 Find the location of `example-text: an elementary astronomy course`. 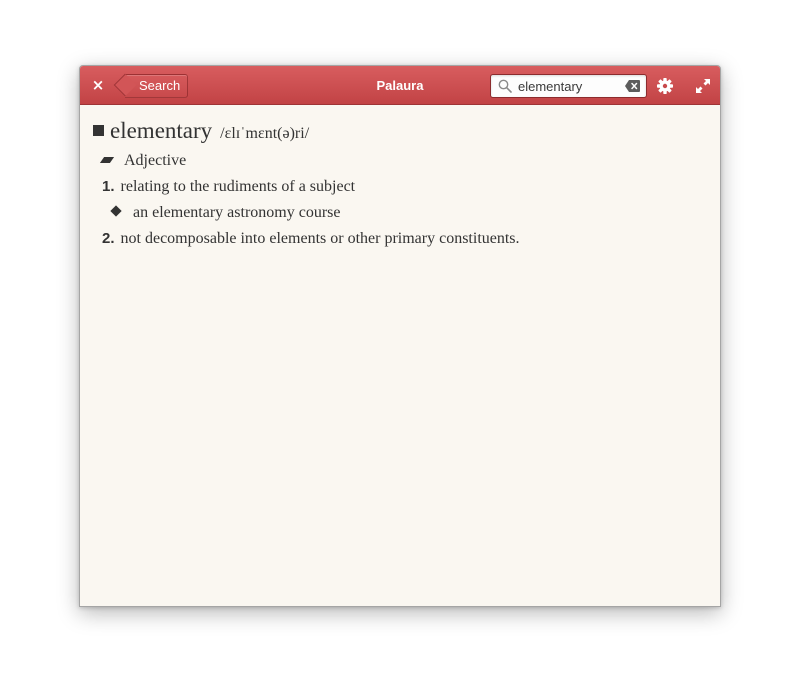

example-text: an elementary astronomy course is located at coordinates (237, 212).